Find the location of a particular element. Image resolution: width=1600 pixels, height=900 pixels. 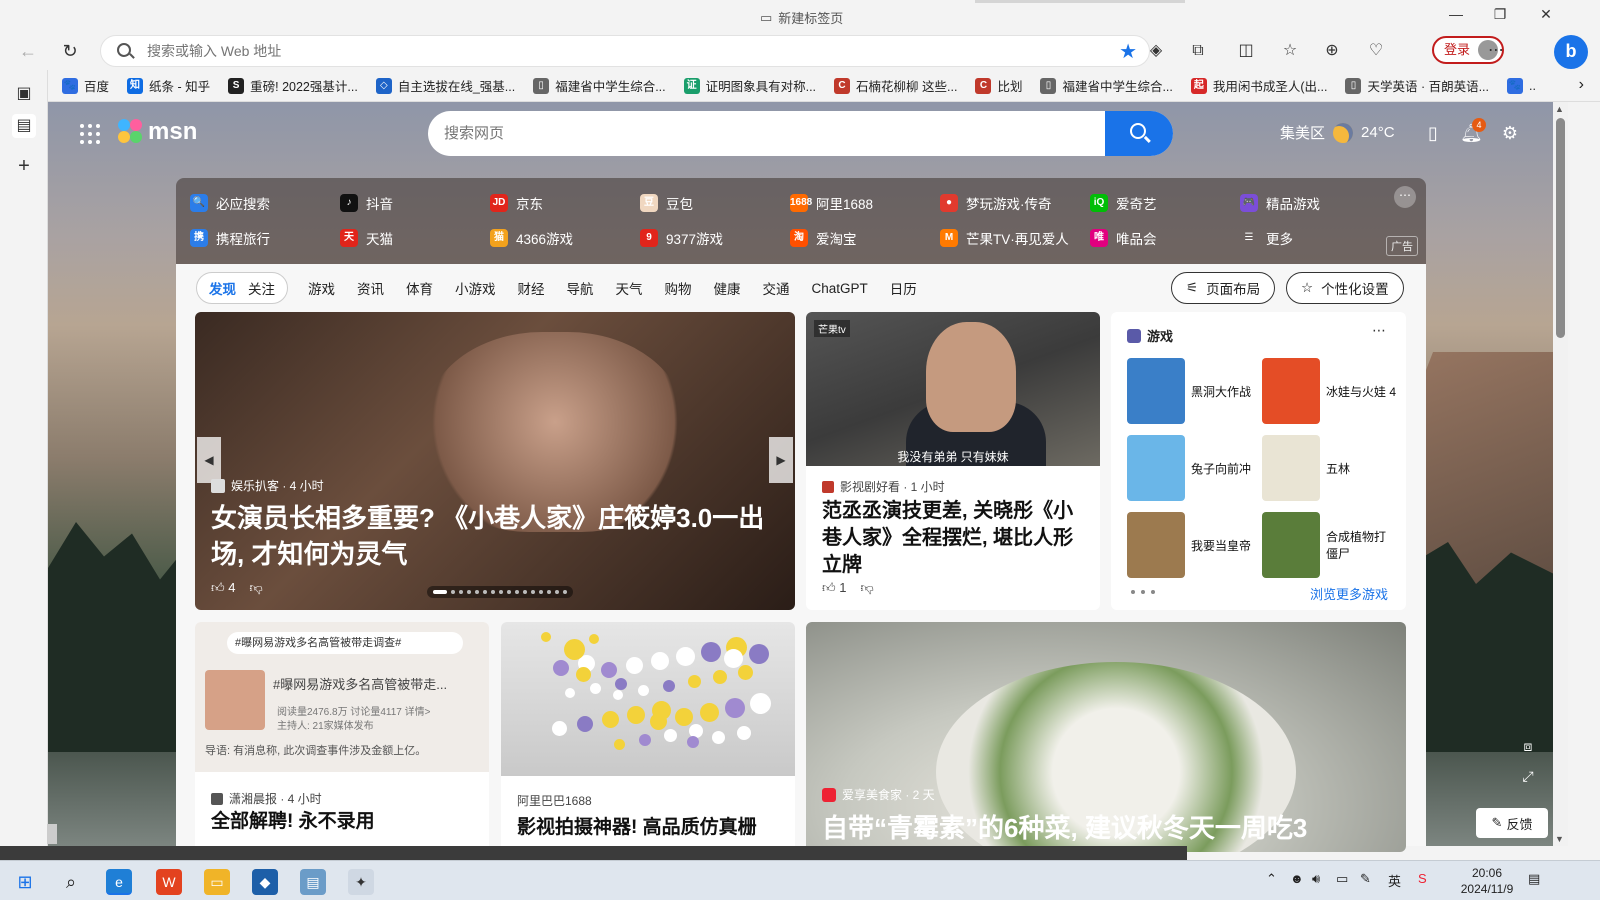

feed-tab: 小游戏 is located at coordinates (475, 288).